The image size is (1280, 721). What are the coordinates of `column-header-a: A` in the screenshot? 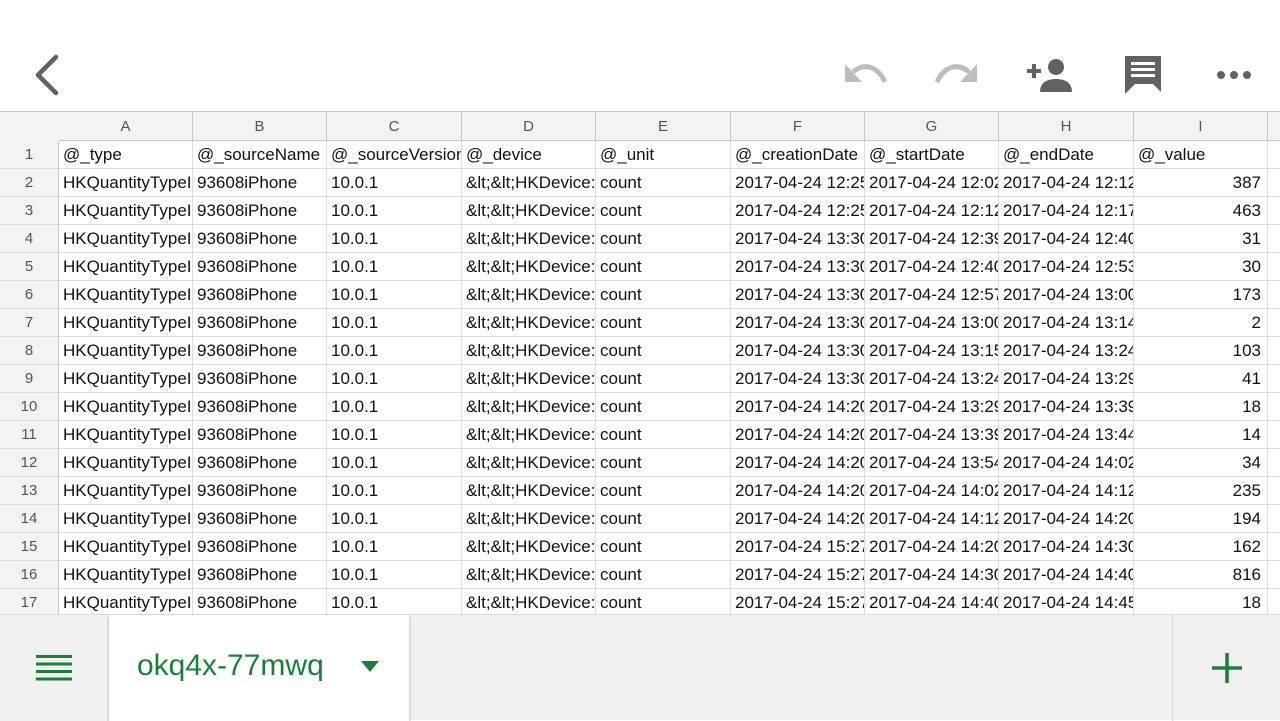 It's located at (126, 126).